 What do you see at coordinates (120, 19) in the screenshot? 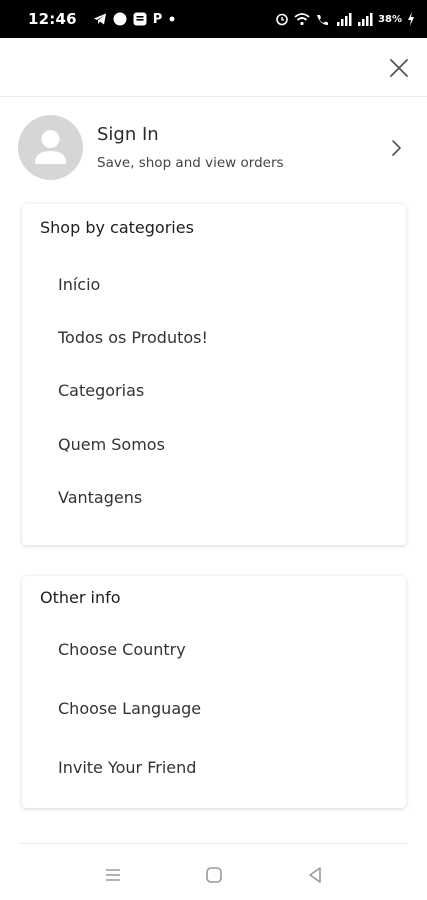
I see `messenger-icon` at bounding box center [120, 19].